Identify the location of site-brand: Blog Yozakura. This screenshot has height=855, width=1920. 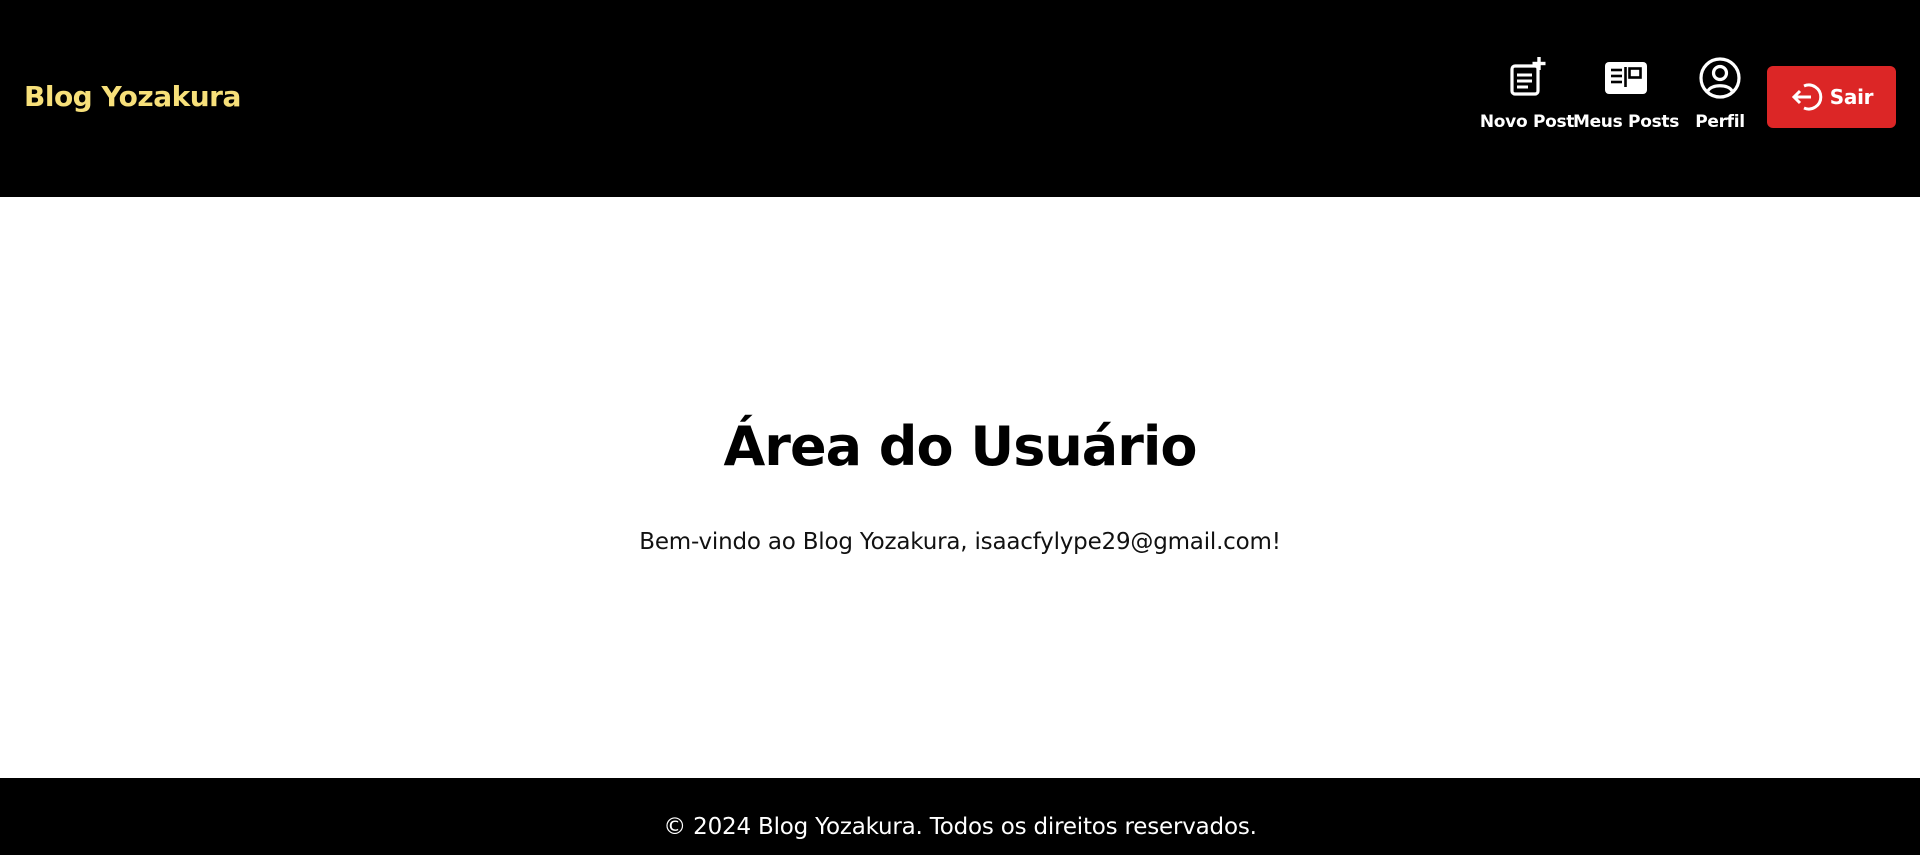
(132, 96).